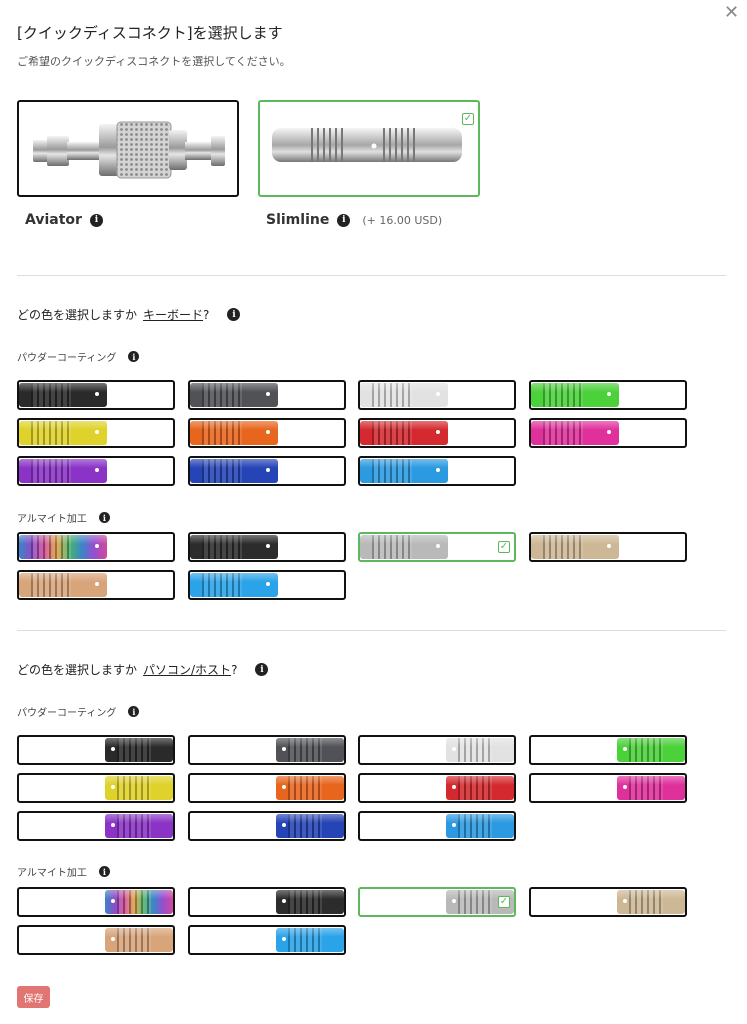 The width and height of the screenshot is (747, 1024). I want to click on page-title: [クイックディスコネクト]を選択します, so click(150, 33).